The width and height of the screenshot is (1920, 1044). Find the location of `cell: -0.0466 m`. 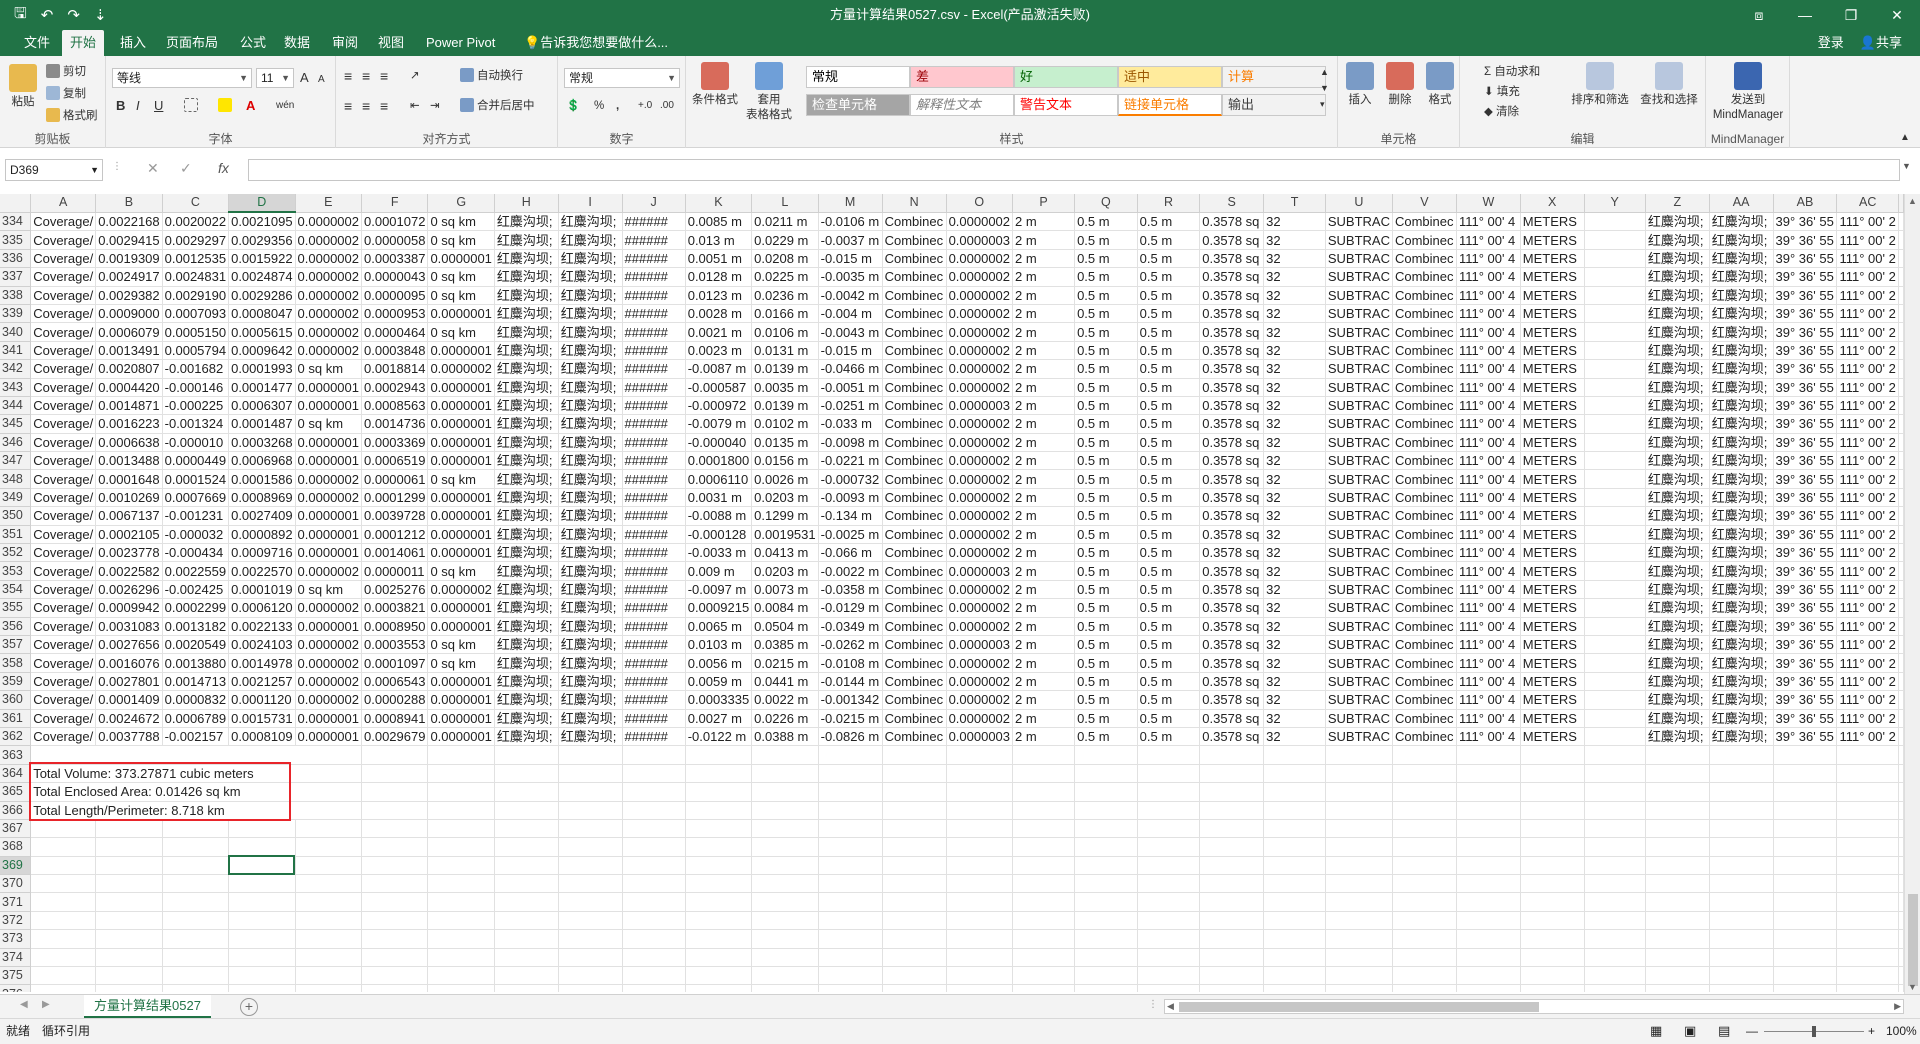

cell: -0.0466 m is located at coordinates (850, 369).